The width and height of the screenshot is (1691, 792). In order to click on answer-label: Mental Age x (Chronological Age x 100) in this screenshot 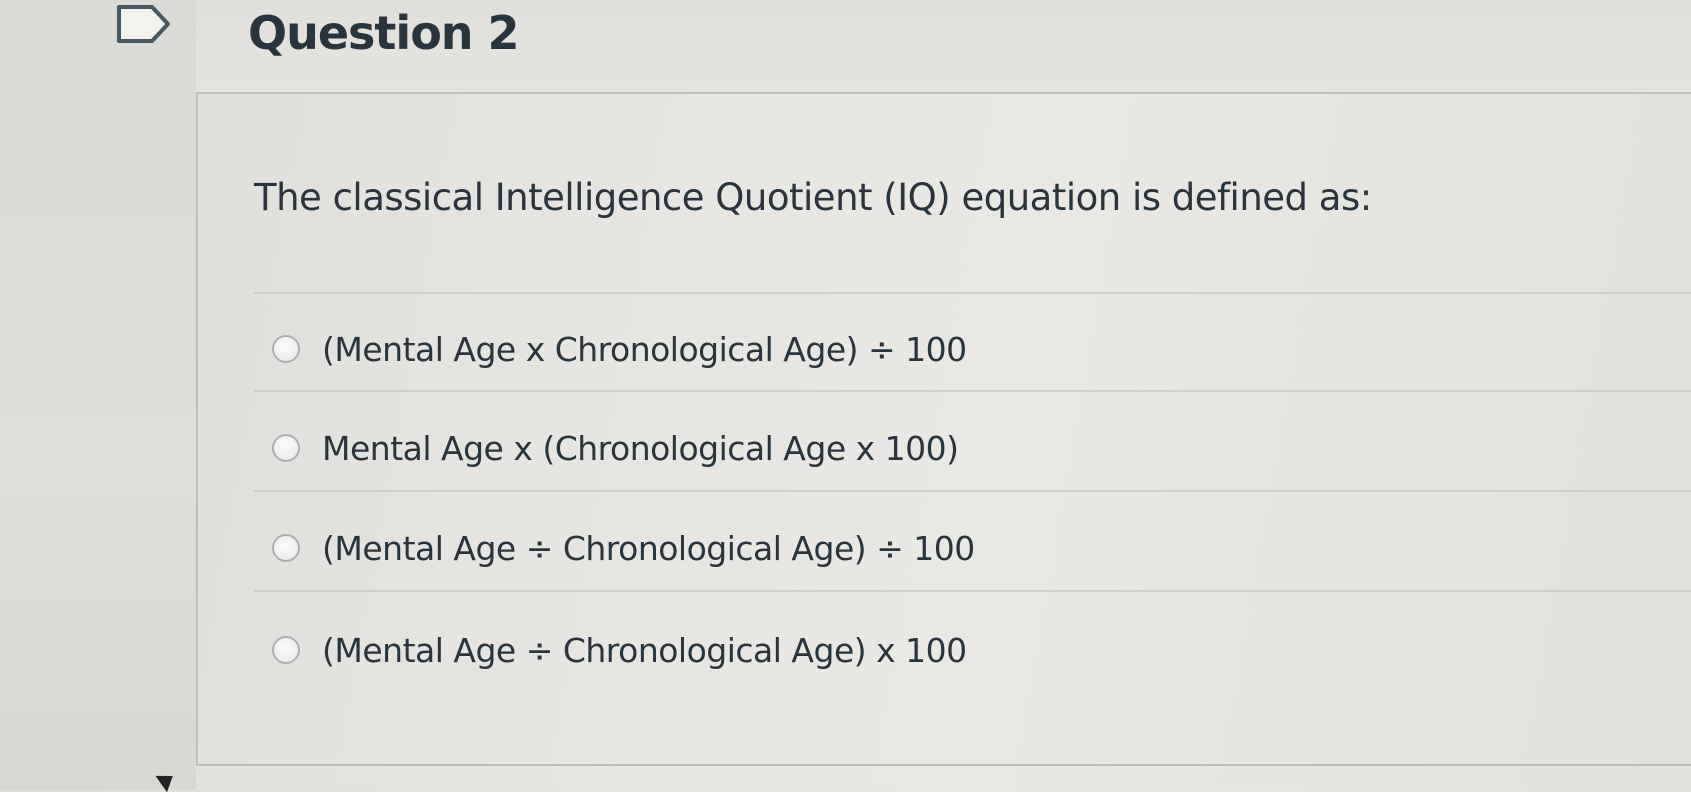, I will do `click(640, 448)`.